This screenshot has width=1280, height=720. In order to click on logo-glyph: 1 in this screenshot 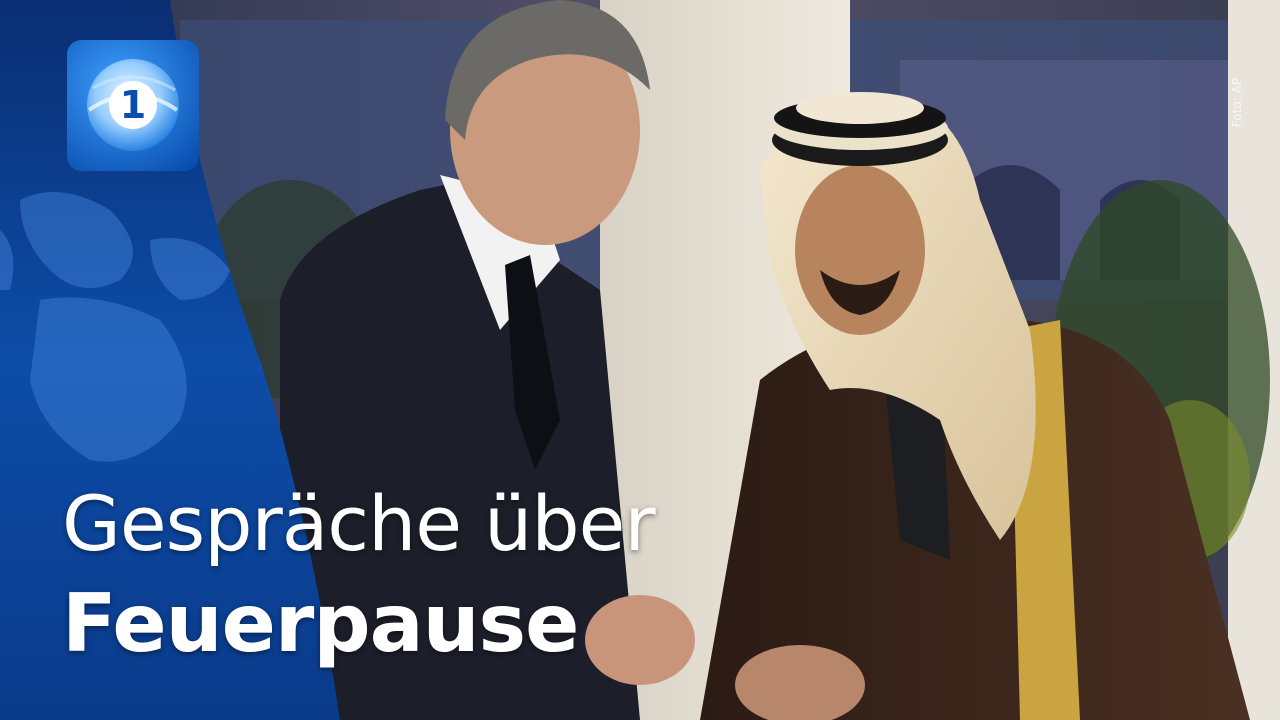, I will do `click(133, 105)`.